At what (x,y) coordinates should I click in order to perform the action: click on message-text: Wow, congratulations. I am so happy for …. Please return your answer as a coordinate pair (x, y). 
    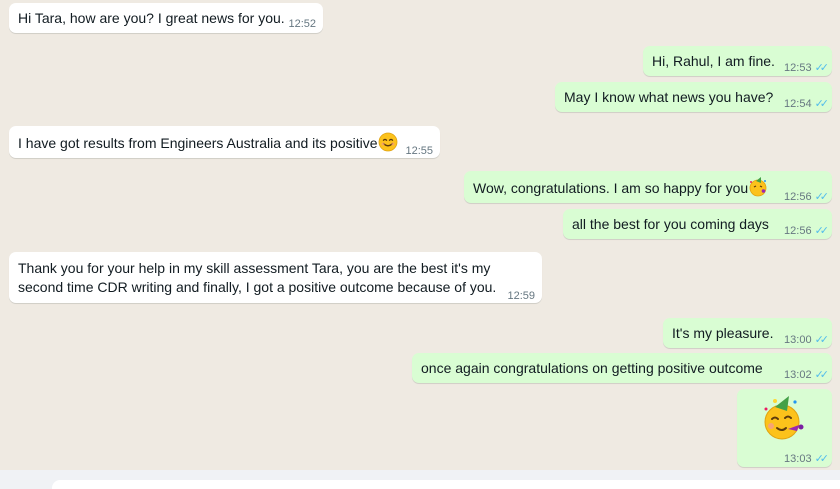
    Looking at the image, I should click on (620, 189).